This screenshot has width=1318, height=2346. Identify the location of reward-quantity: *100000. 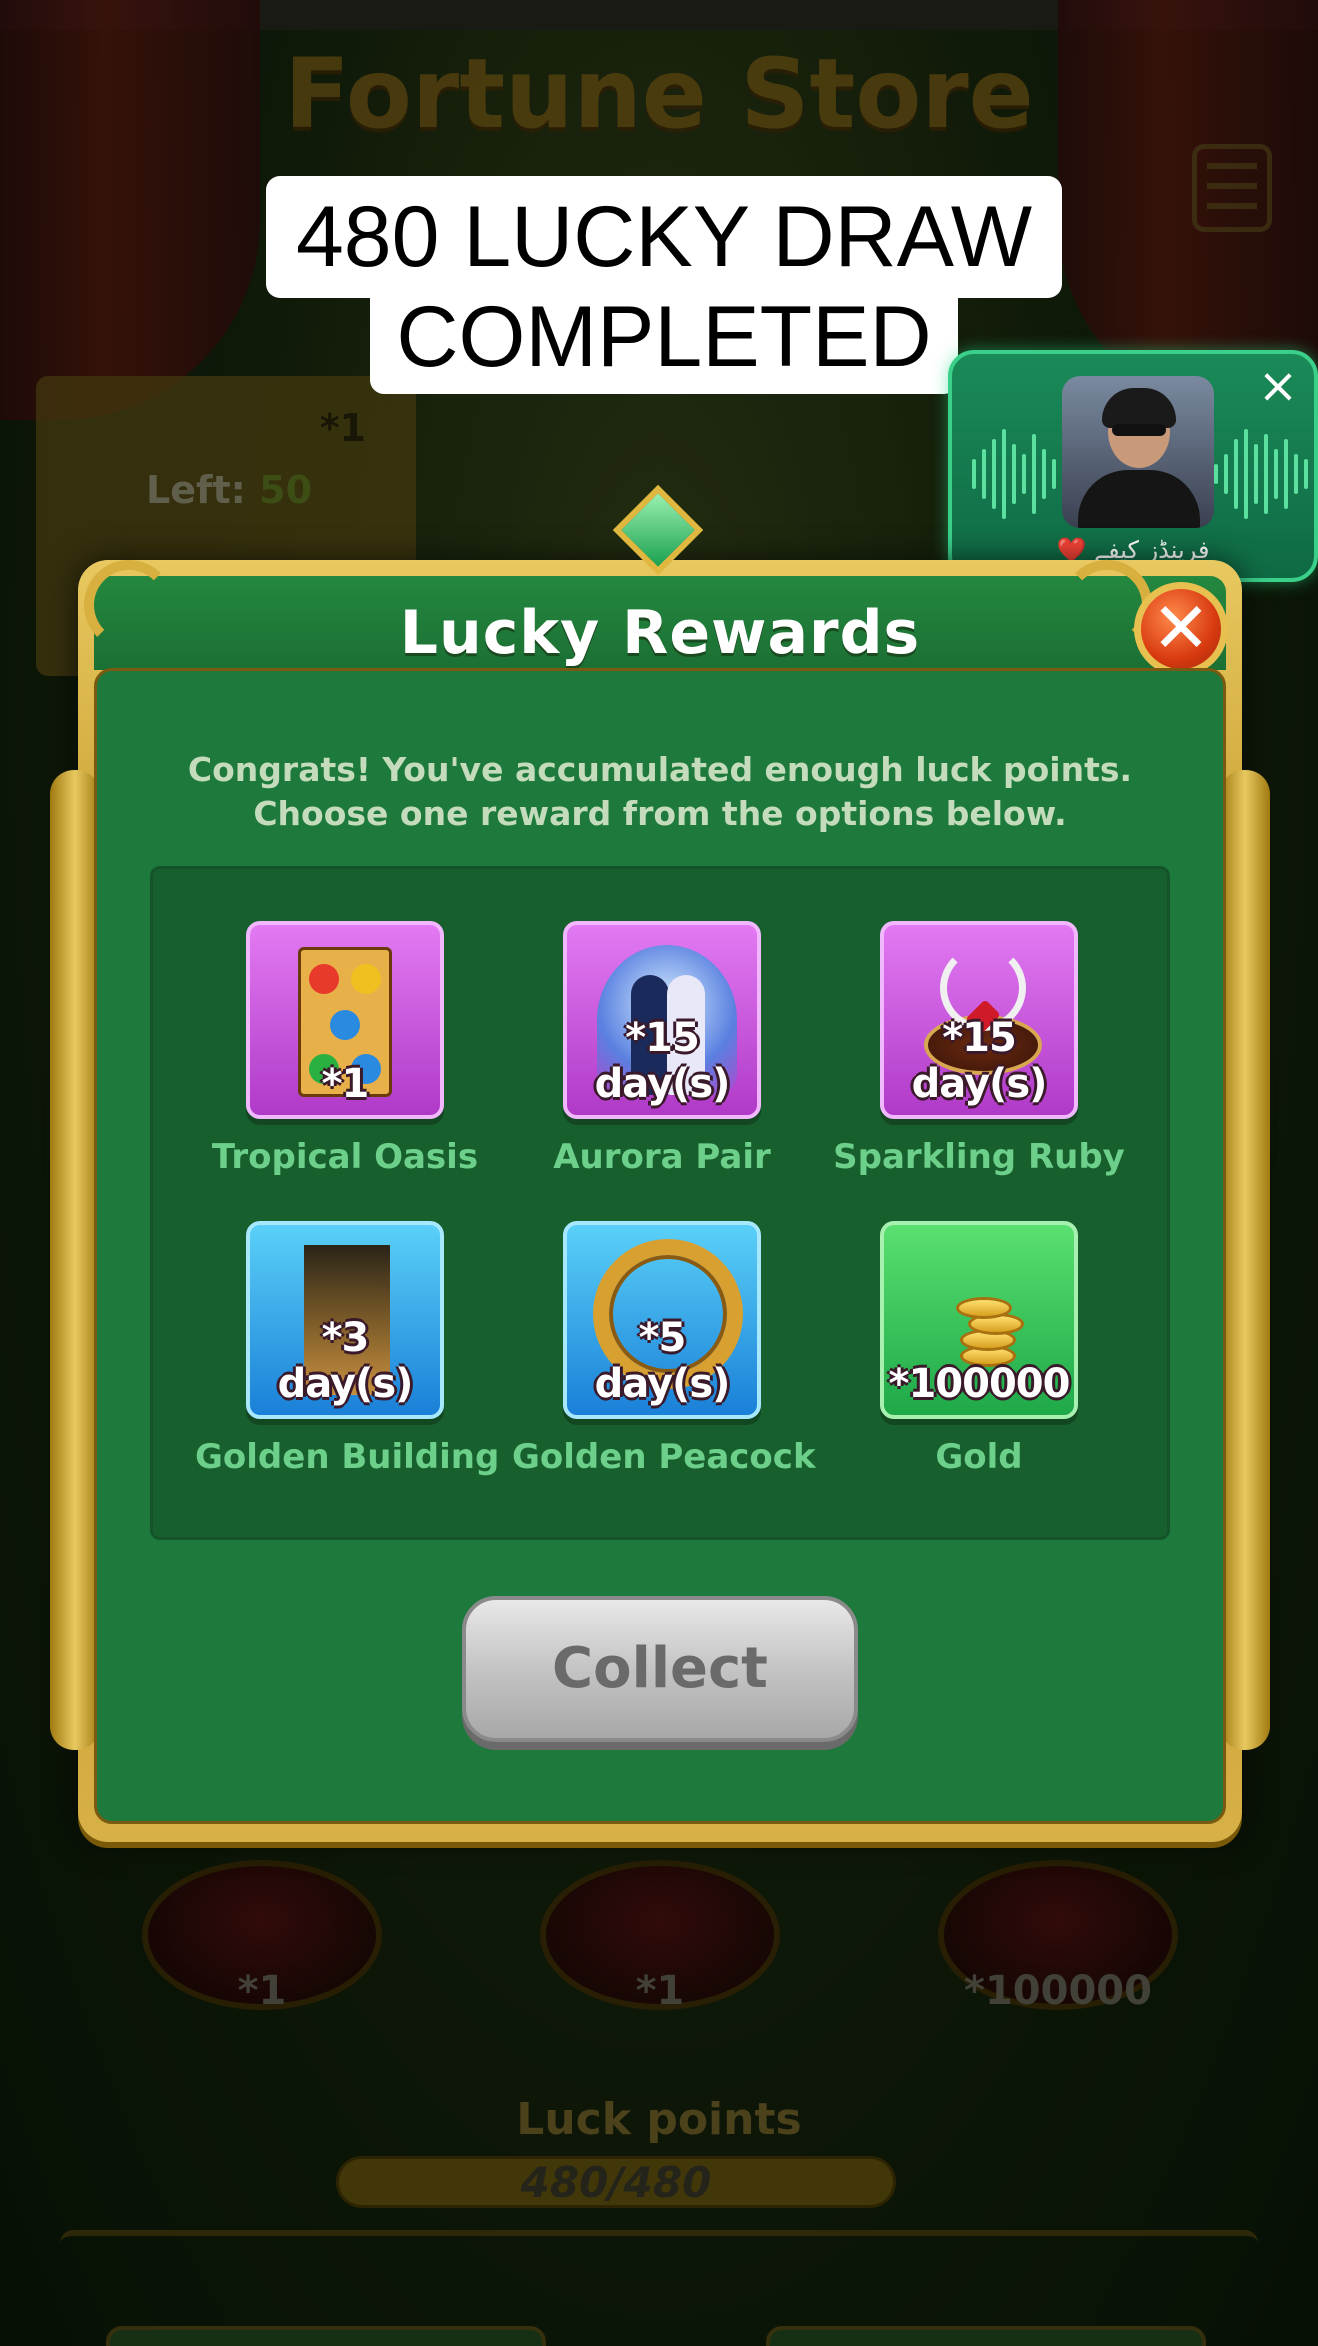
(979, 1384).